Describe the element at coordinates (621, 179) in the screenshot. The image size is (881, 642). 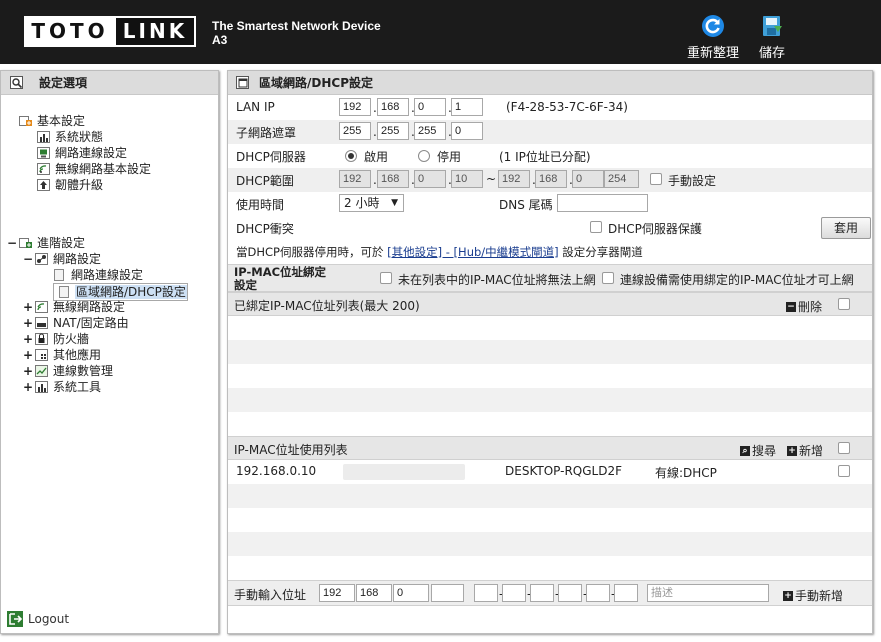
I see `range-end-octet-4: 254` at that location.